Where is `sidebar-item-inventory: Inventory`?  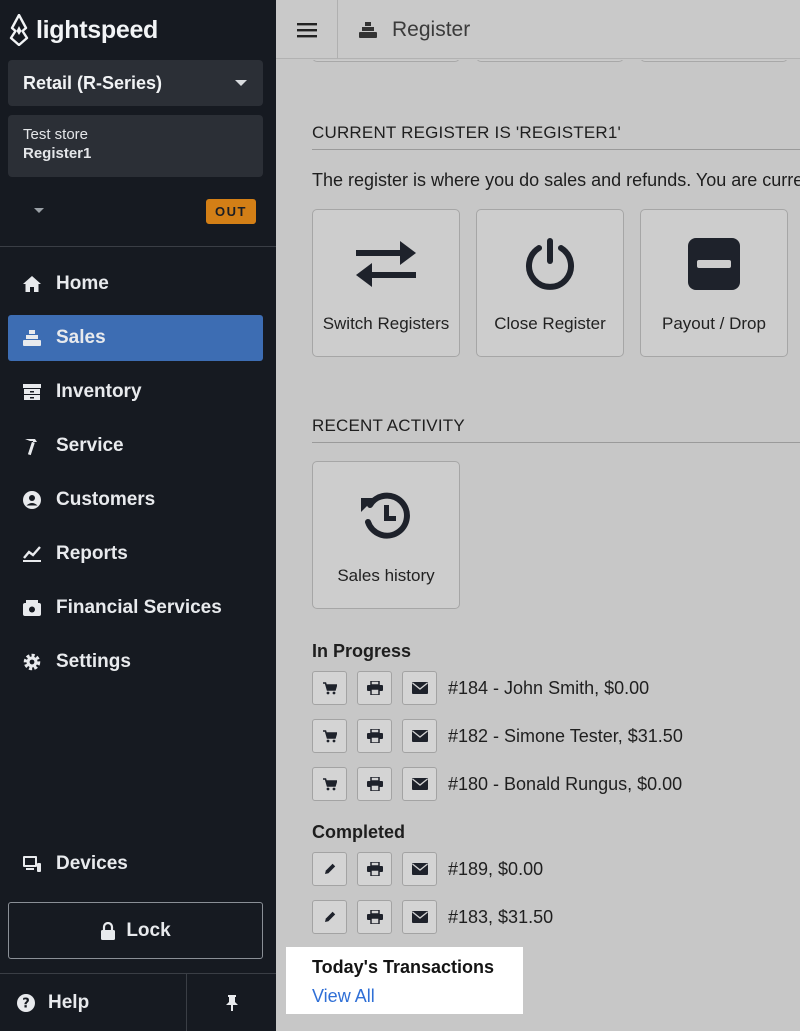 sidebar-item-inventory: Inventory is located at coordinates (135, 392).